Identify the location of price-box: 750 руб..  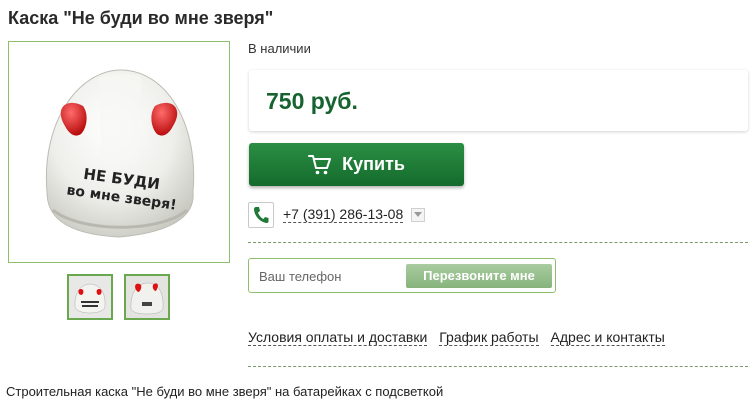
(498, 100).